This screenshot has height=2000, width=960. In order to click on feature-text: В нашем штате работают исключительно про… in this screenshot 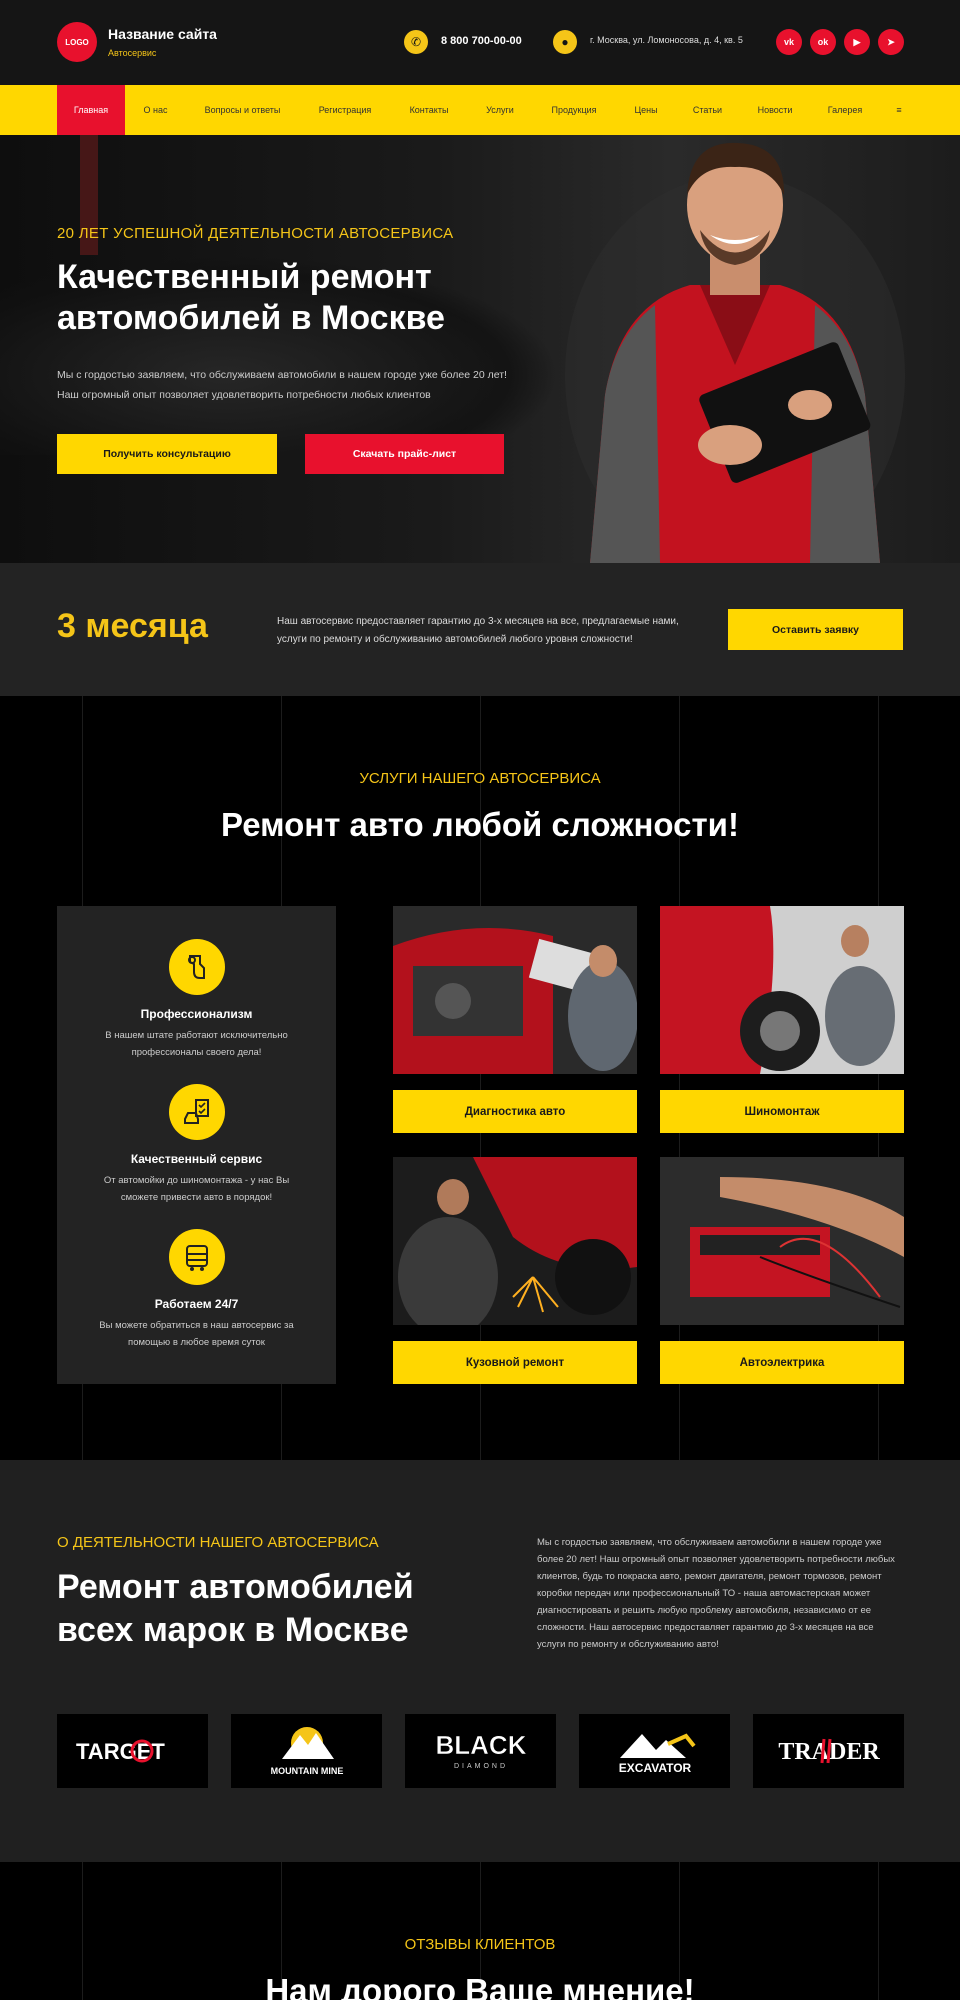, I will do `click(196, 1044)`.